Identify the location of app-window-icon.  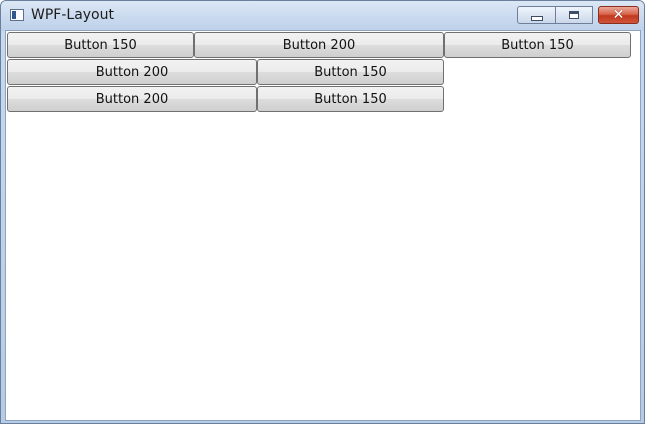
(17, 15).